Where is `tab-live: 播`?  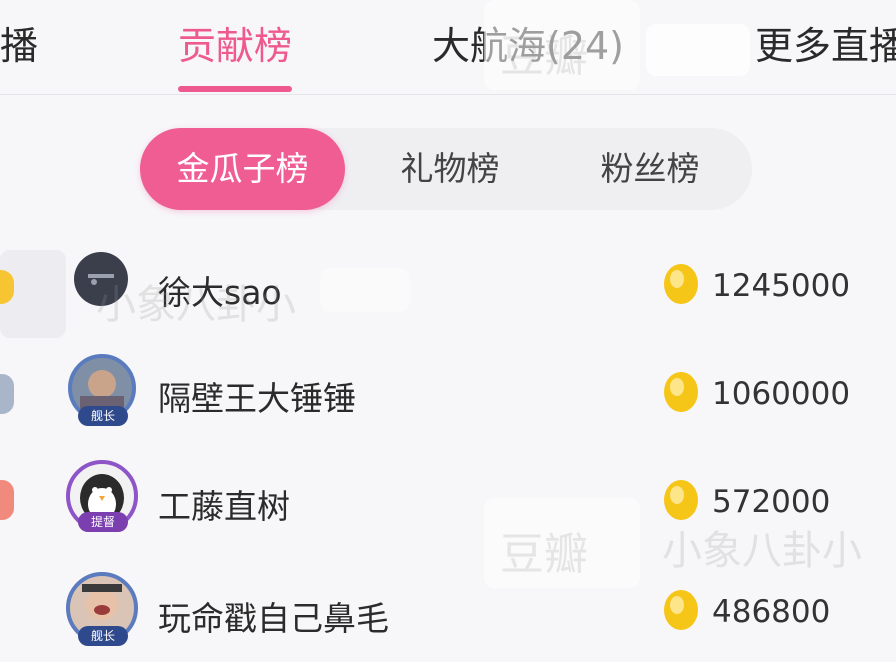 tab-live: 播 is located at coordinates (19, 46).